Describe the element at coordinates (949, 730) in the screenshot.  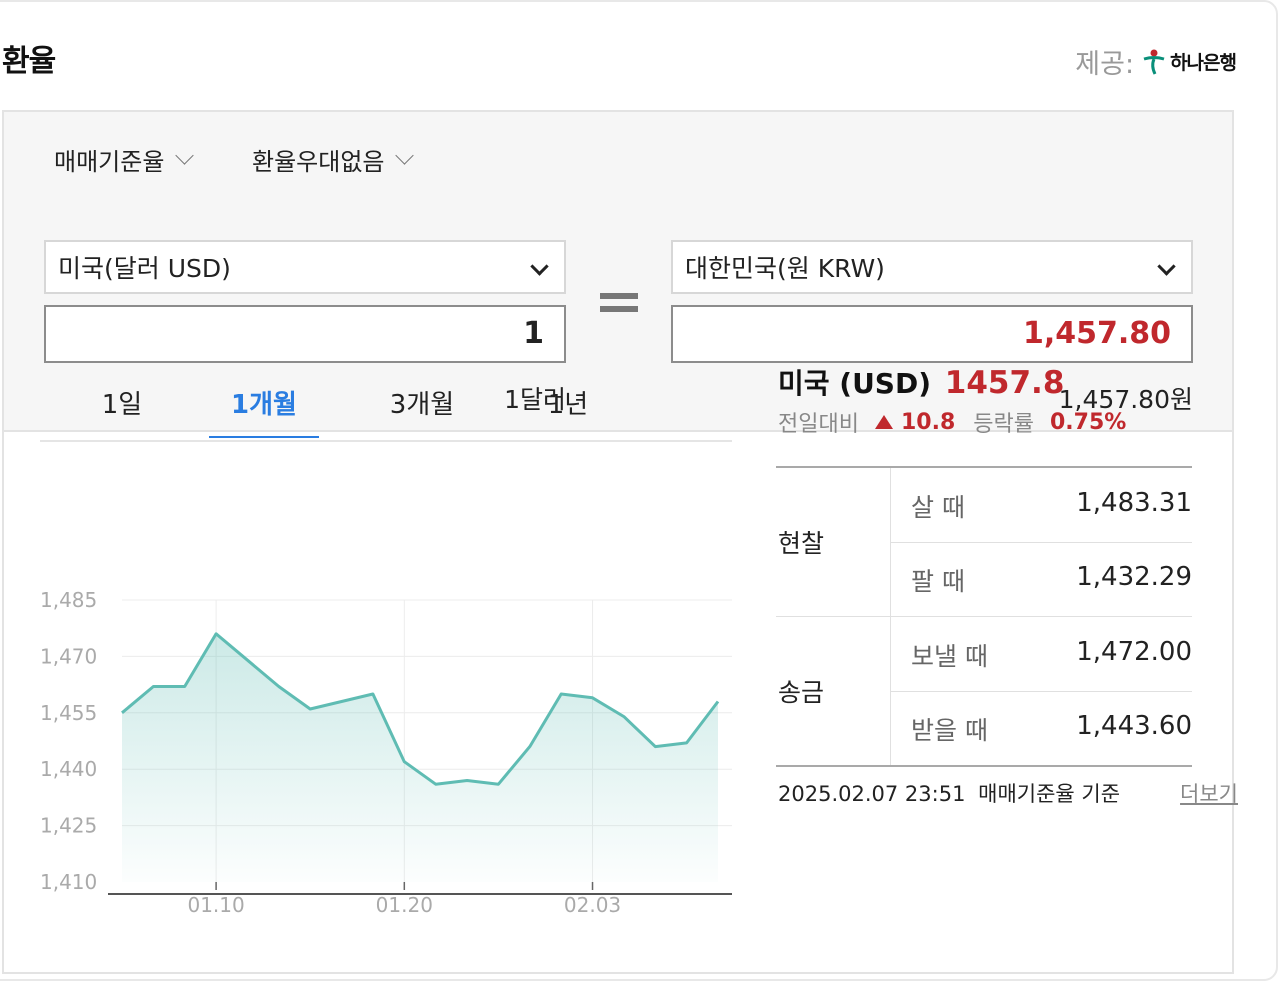
I see `remit-receive-label: 받을 때` at that location.